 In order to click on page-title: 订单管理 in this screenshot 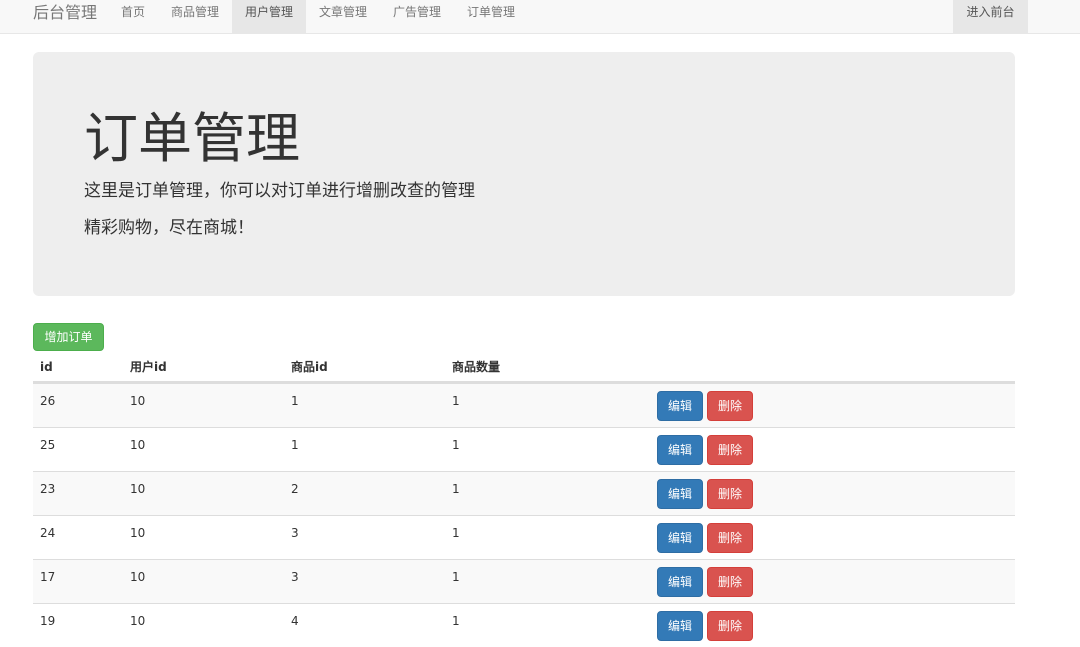, I will do `click(192, 138)`.